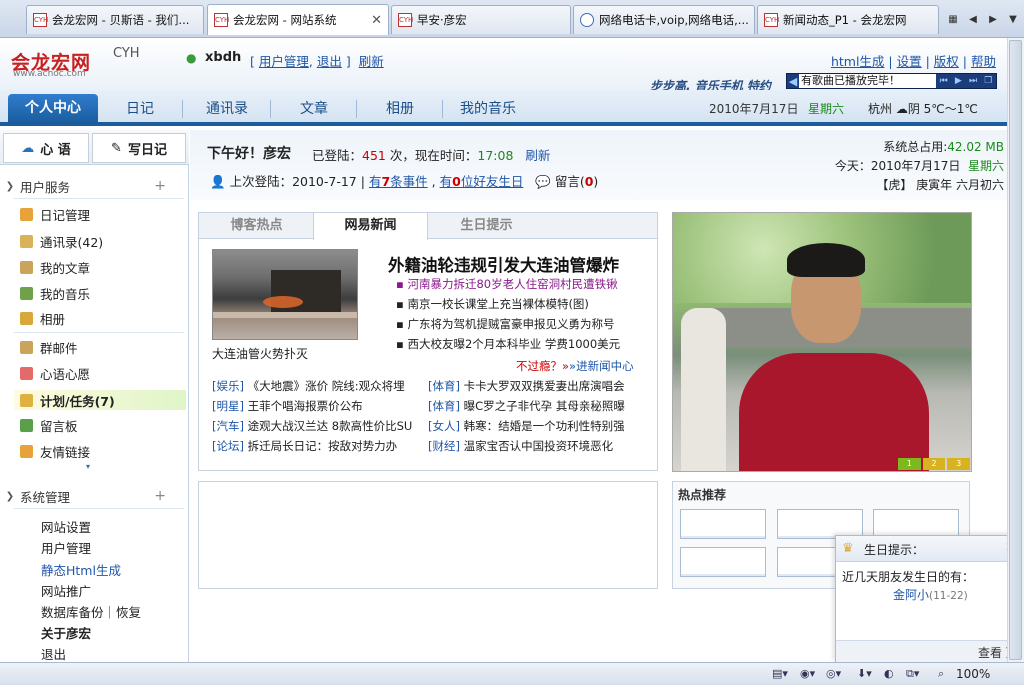 Image resolution: width=1024 pixels, height=685 pixels. What do you see at coordinates (822, 342) in the screenshot?
I see `profile-photo` at bounding box center [822, 342].